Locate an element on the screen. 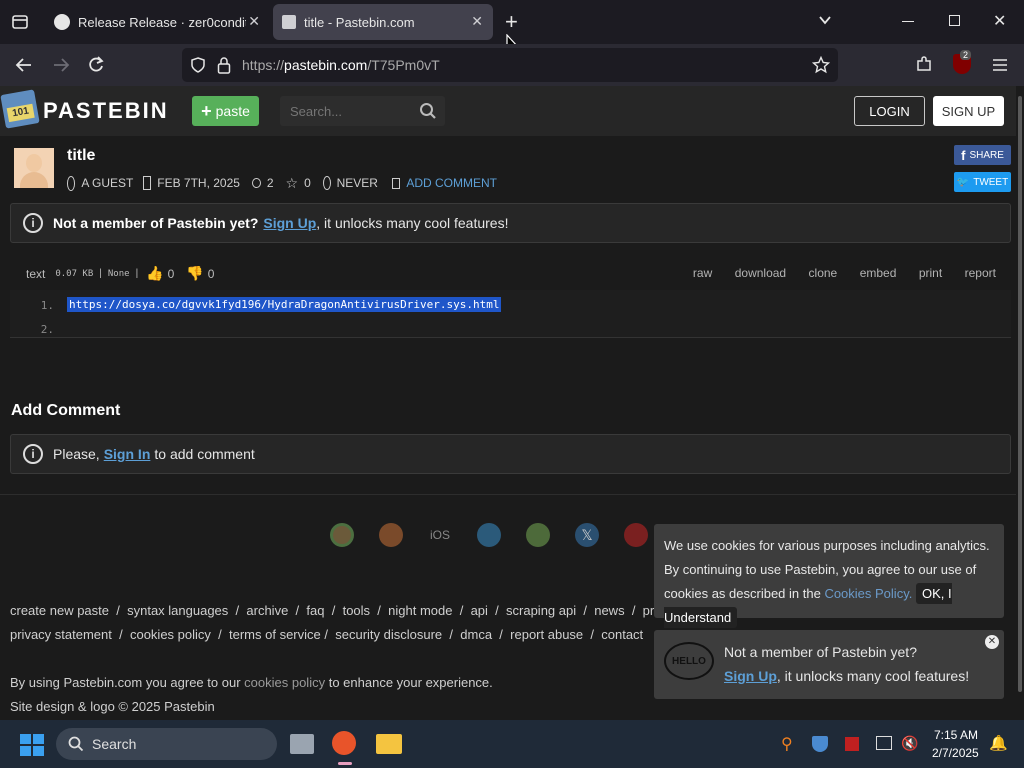  footer-link: report abuse is located at coordinates (546, 634).